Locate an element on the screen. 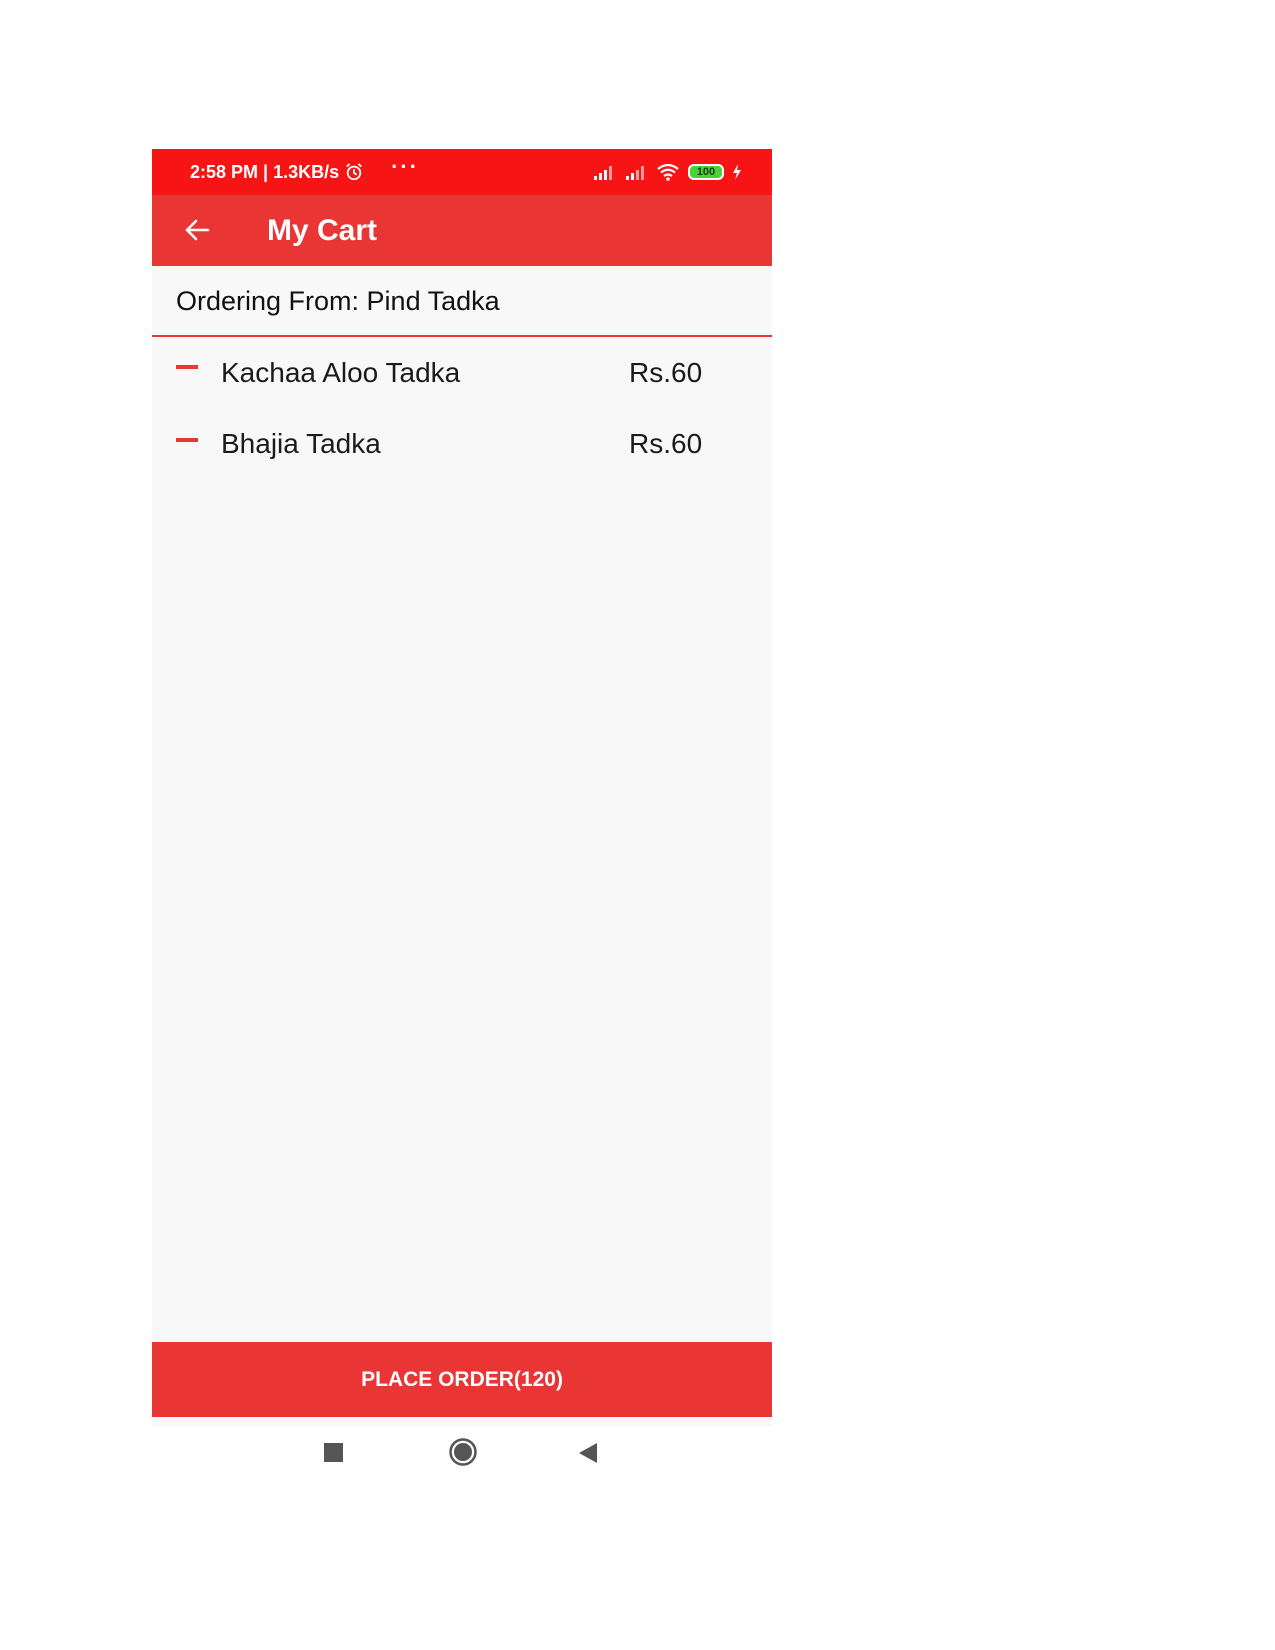  arrow-left-icon is located at coordinates (197, 230).